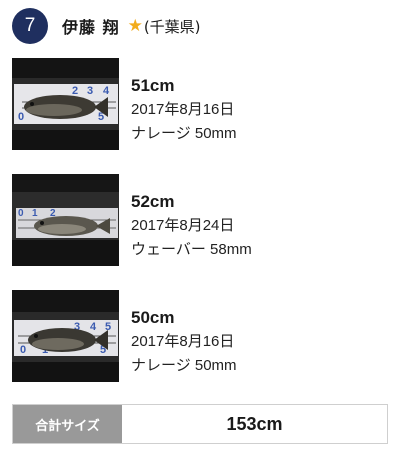 This screenshot has width=400, height=454. Describe the element at coordinates (191, 249) in the screenshot. I see `catch-lure: ウェーバー 58mm` at that location.